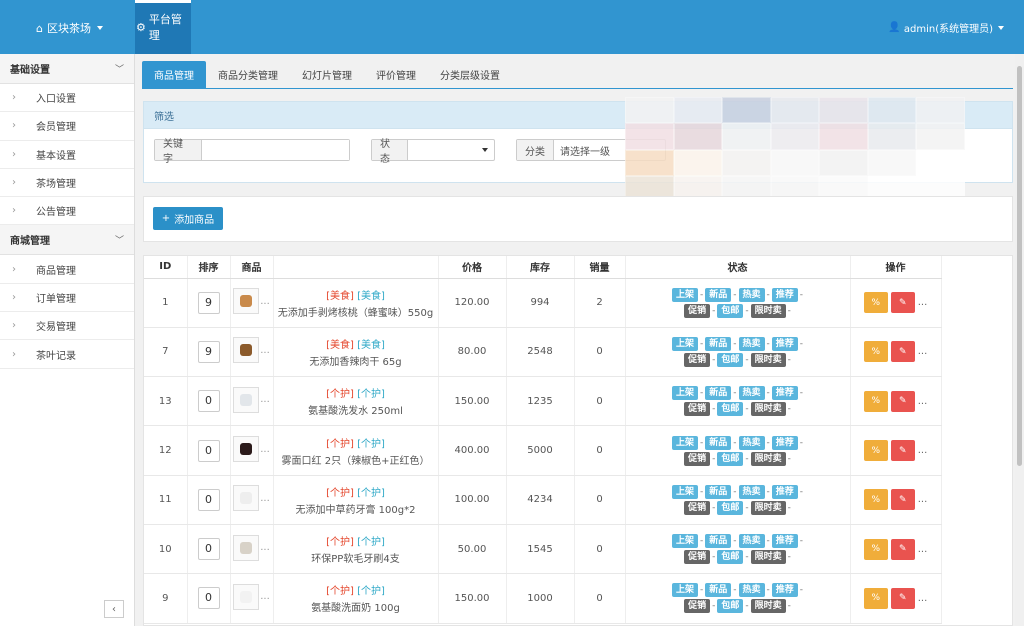 The height and width of the screenshot is (626, 1024). What do you see at coordinates (188, 218) in the screenshot?
I see `add-product-button: + 添加商品` at bounding box center [188, 218].